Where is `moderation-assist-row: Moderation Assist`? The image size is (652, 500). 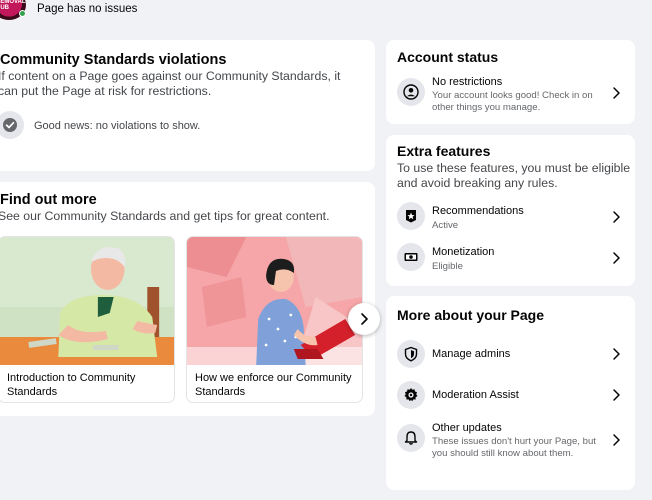 moderation-assist-row: Moderation Assist is located at coordinates (510, 395).